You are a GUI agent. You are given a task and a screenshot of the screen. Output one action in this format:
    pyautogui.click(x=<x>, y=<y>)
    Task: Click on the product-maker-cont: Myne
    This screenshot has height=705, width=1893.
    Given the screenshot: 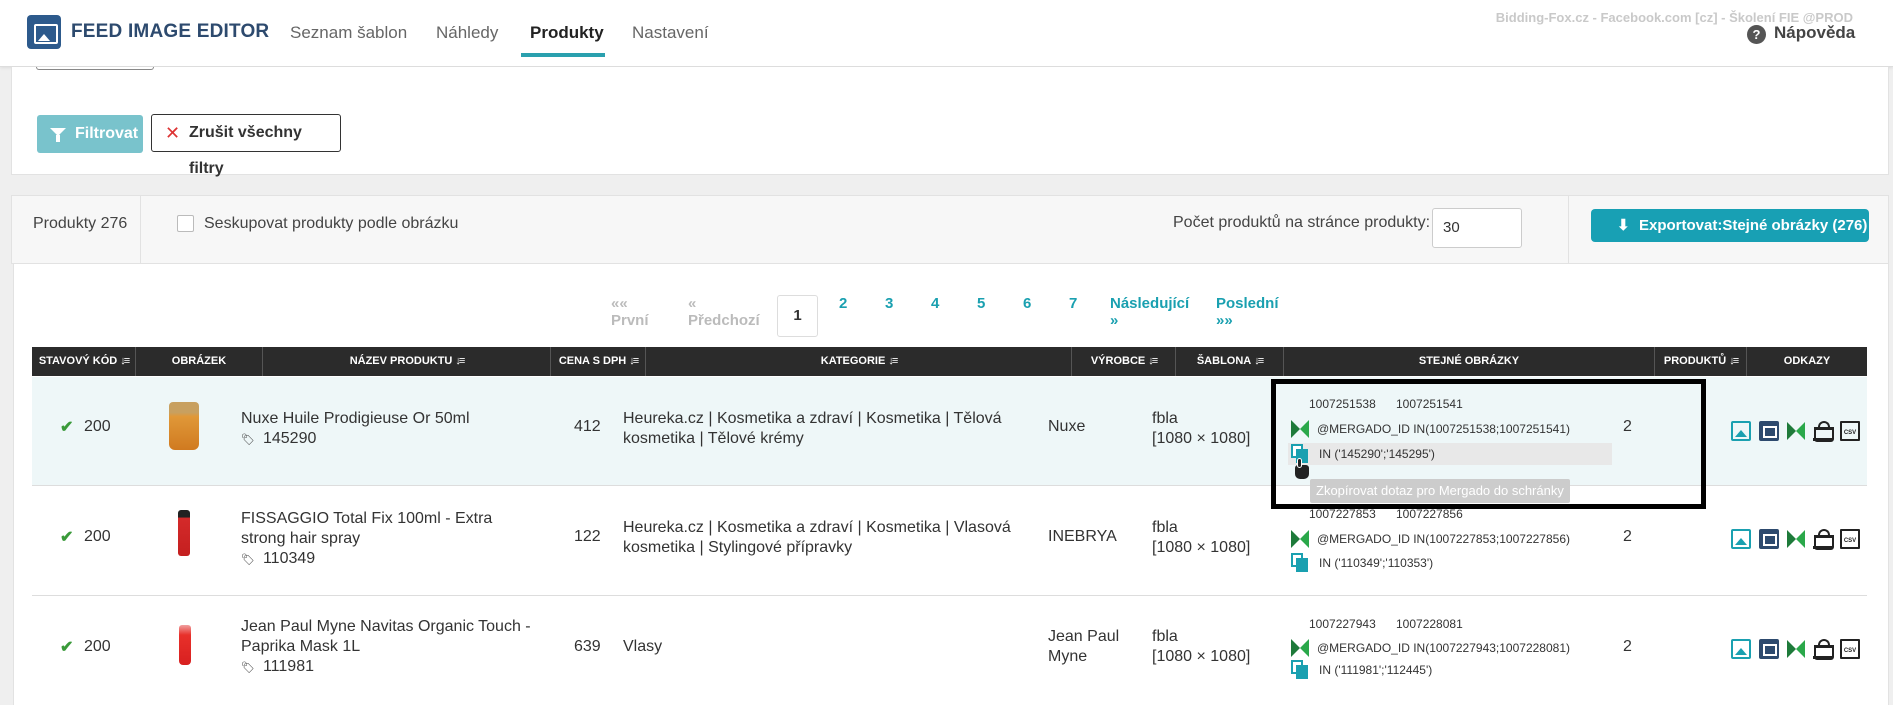 What is the action you would take?
    pyautogui.click(x=1068, y=656)
    